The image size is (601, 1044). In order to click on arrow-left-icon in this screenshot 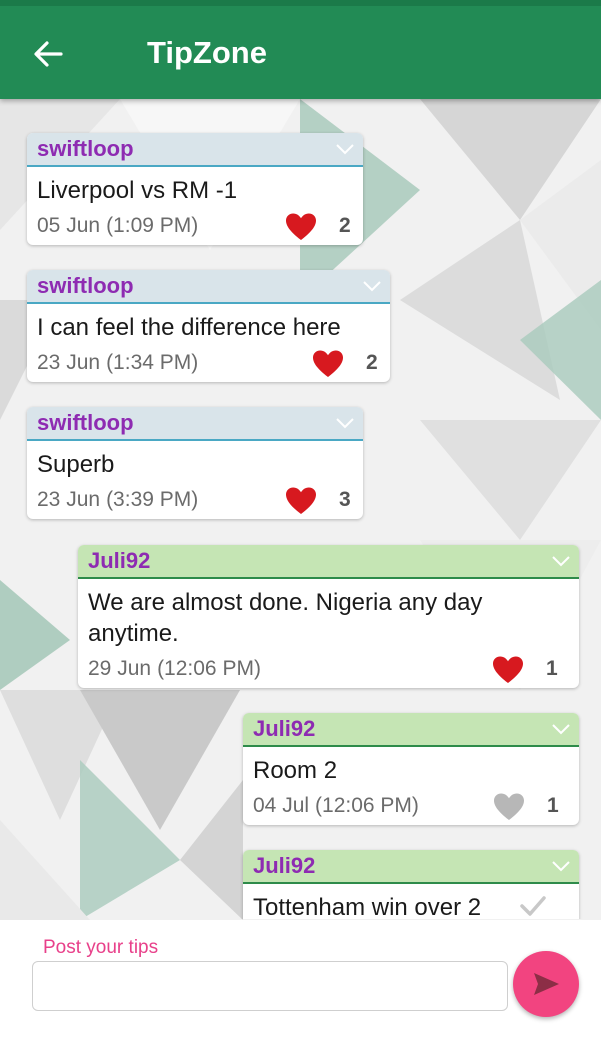, I will do `click(48, 54)`.